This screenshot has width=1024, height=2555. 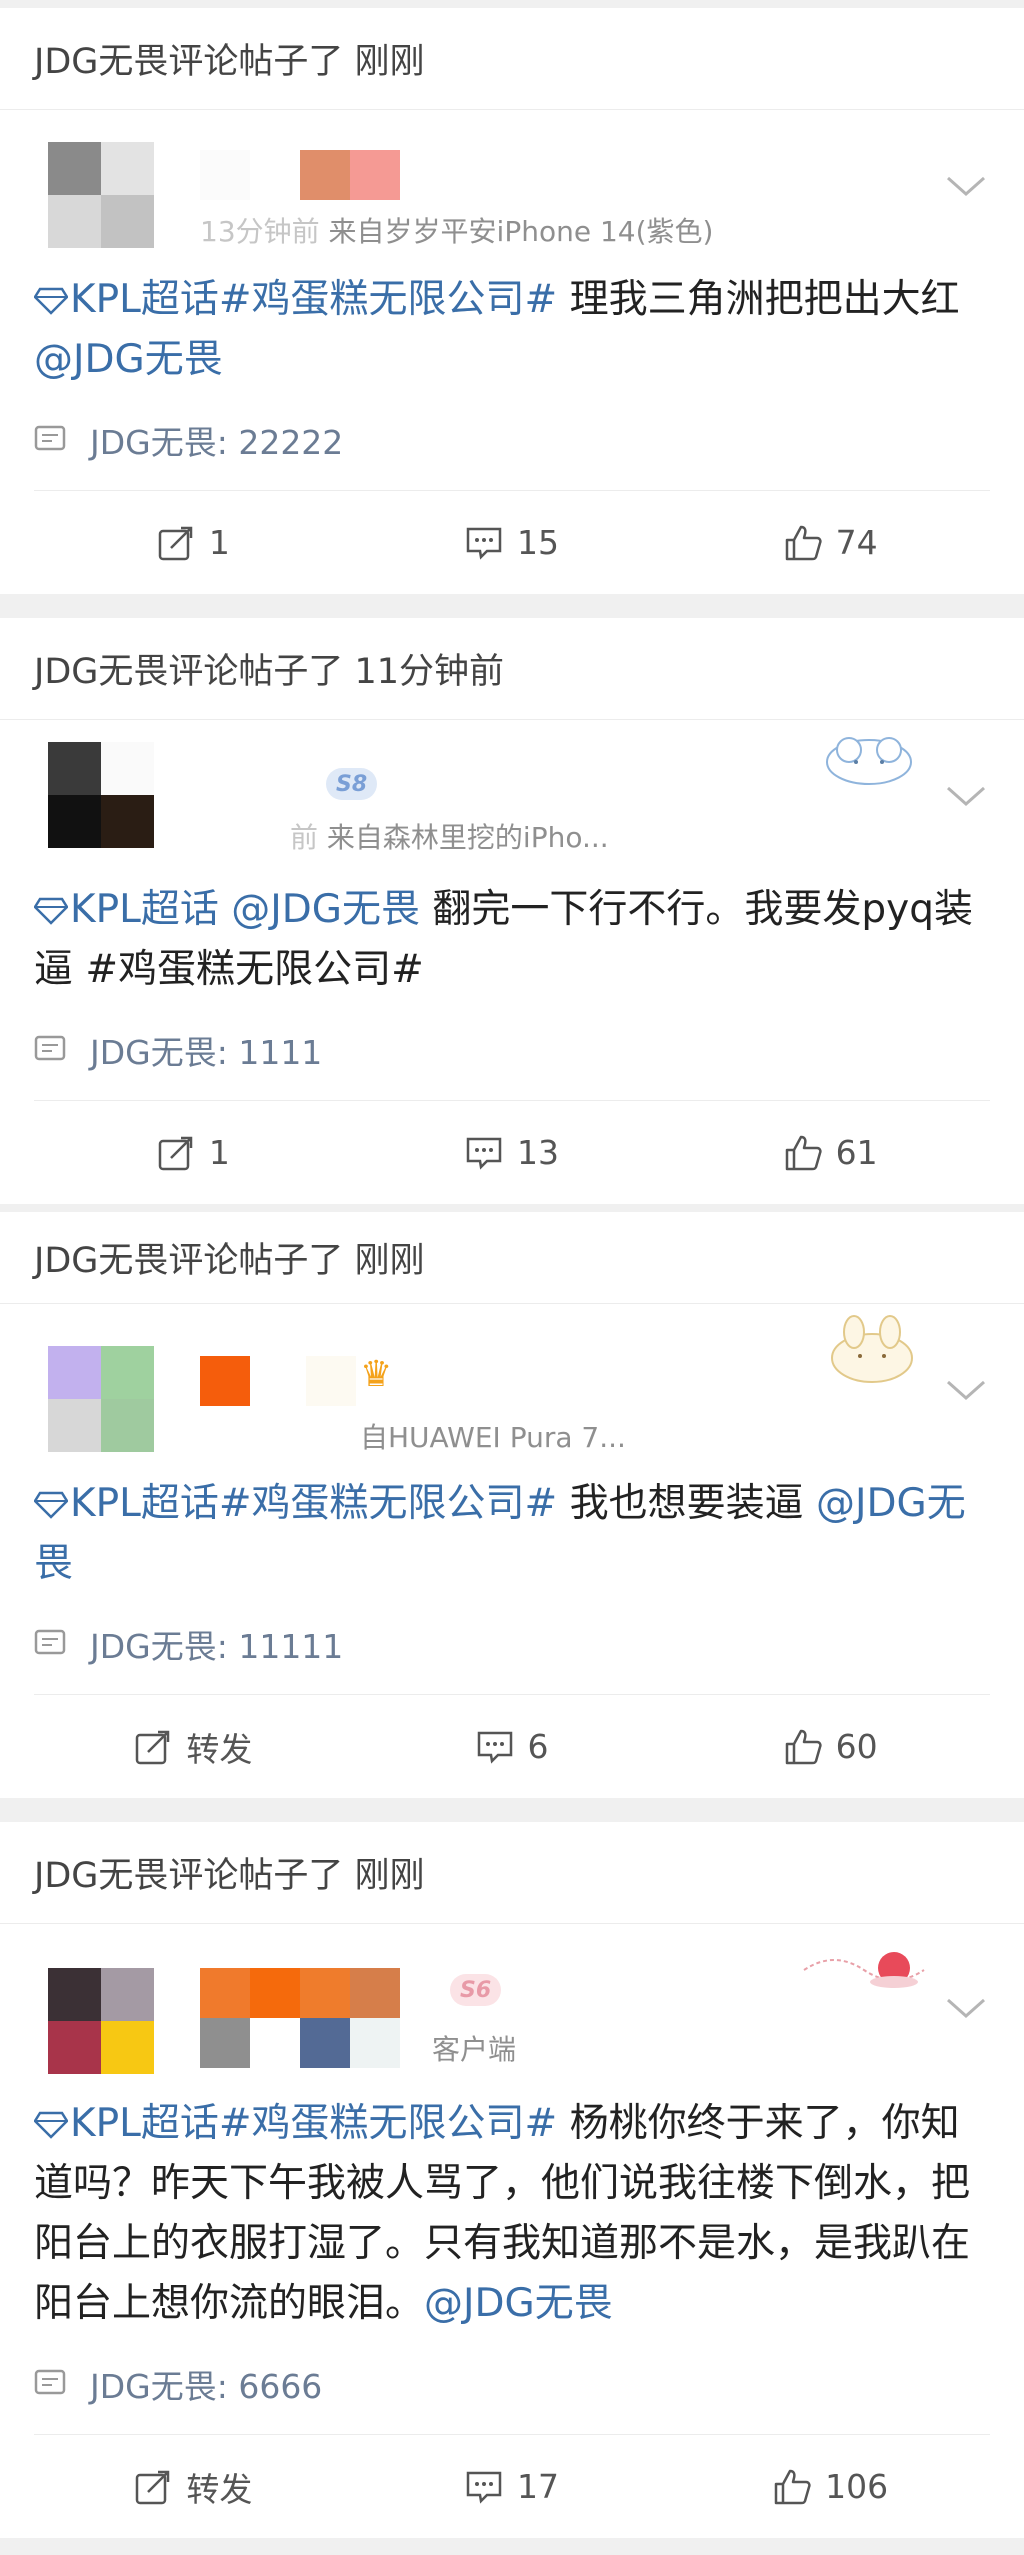 What do you see at coordinates (352, 784) in the screenshot?
I see `level-badge: S8` at bounding box center [352, 784].